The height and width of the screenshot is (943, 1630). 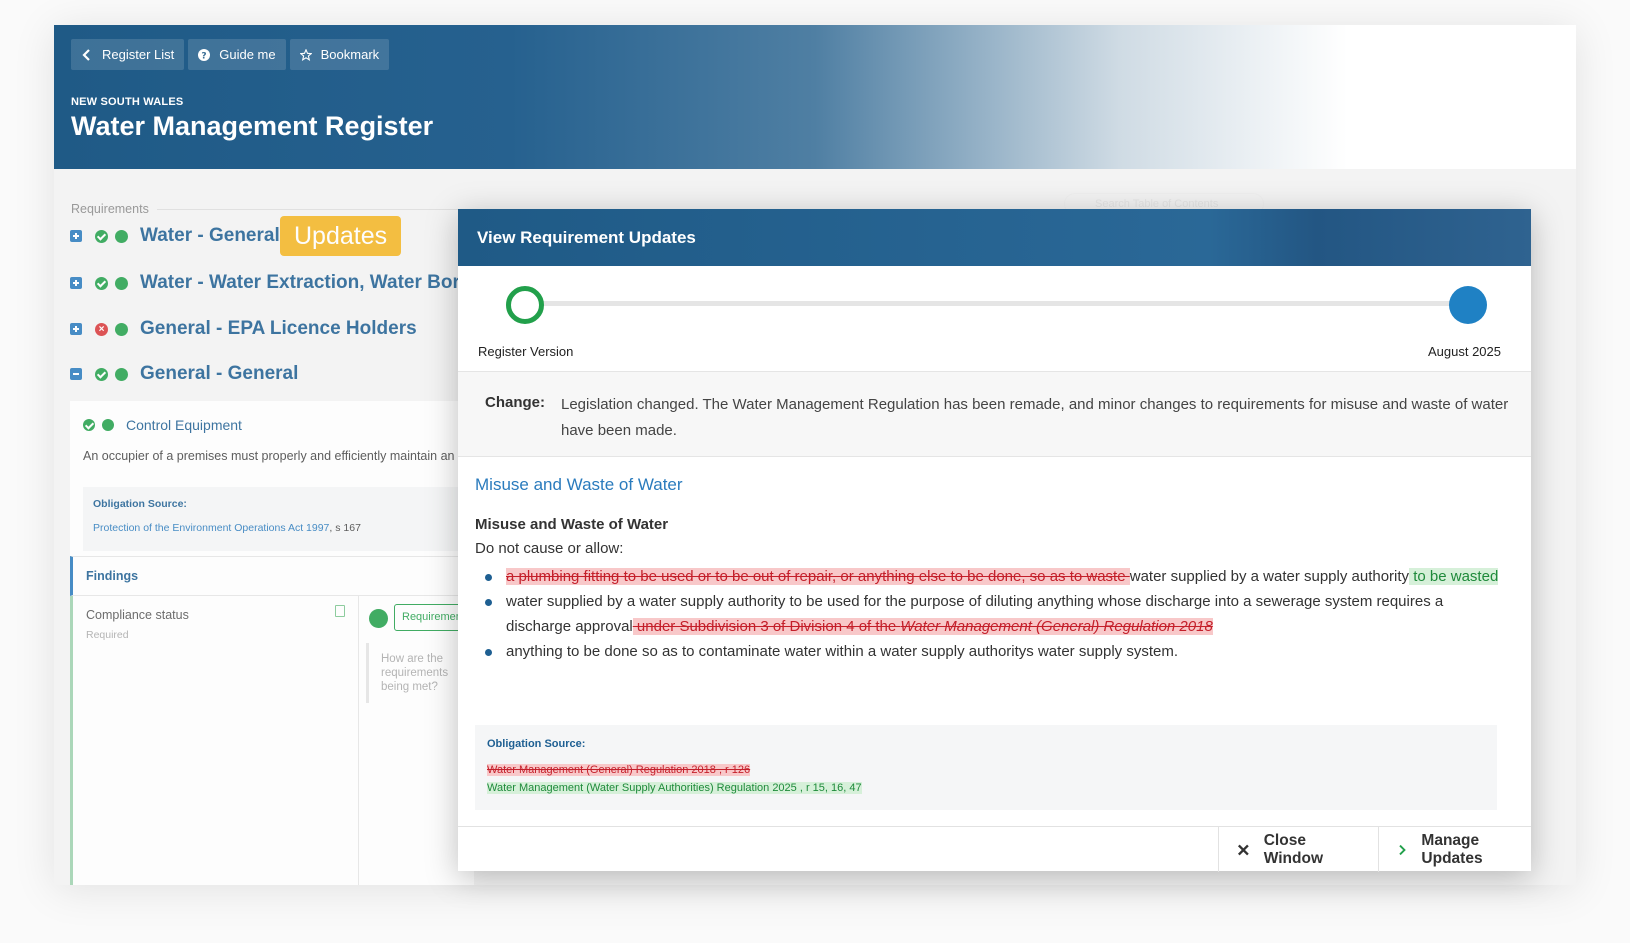 I want to click on change-label: Change:, so click(x=515, y=402).